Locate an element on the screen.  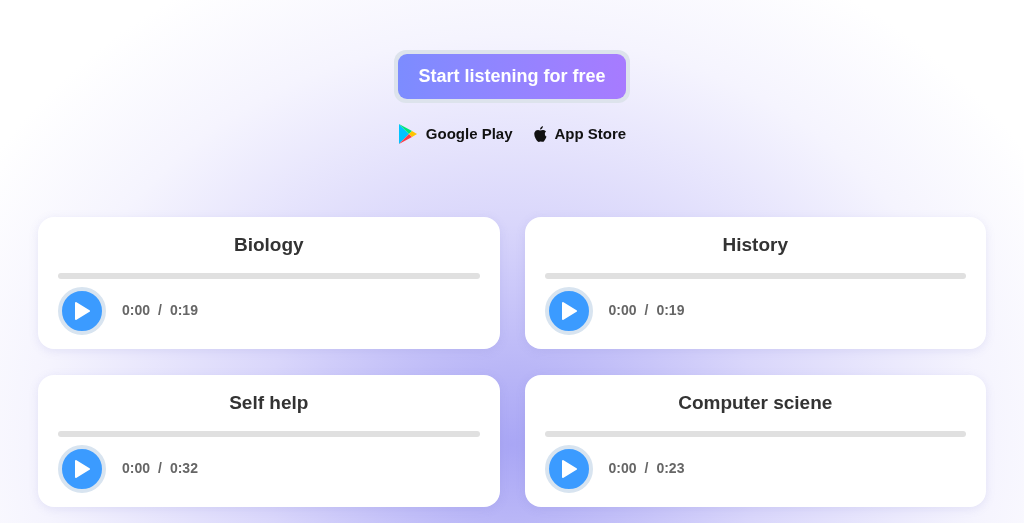
play-triangle-icon is located at coordinates (407, 134).